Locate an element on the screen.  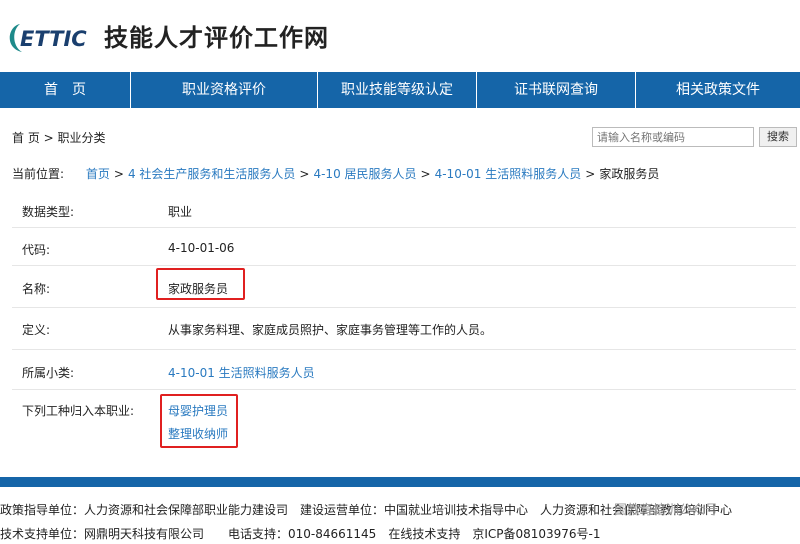
row-jobs: 下列工种归入本职业: is located at coordinates (404, 420).